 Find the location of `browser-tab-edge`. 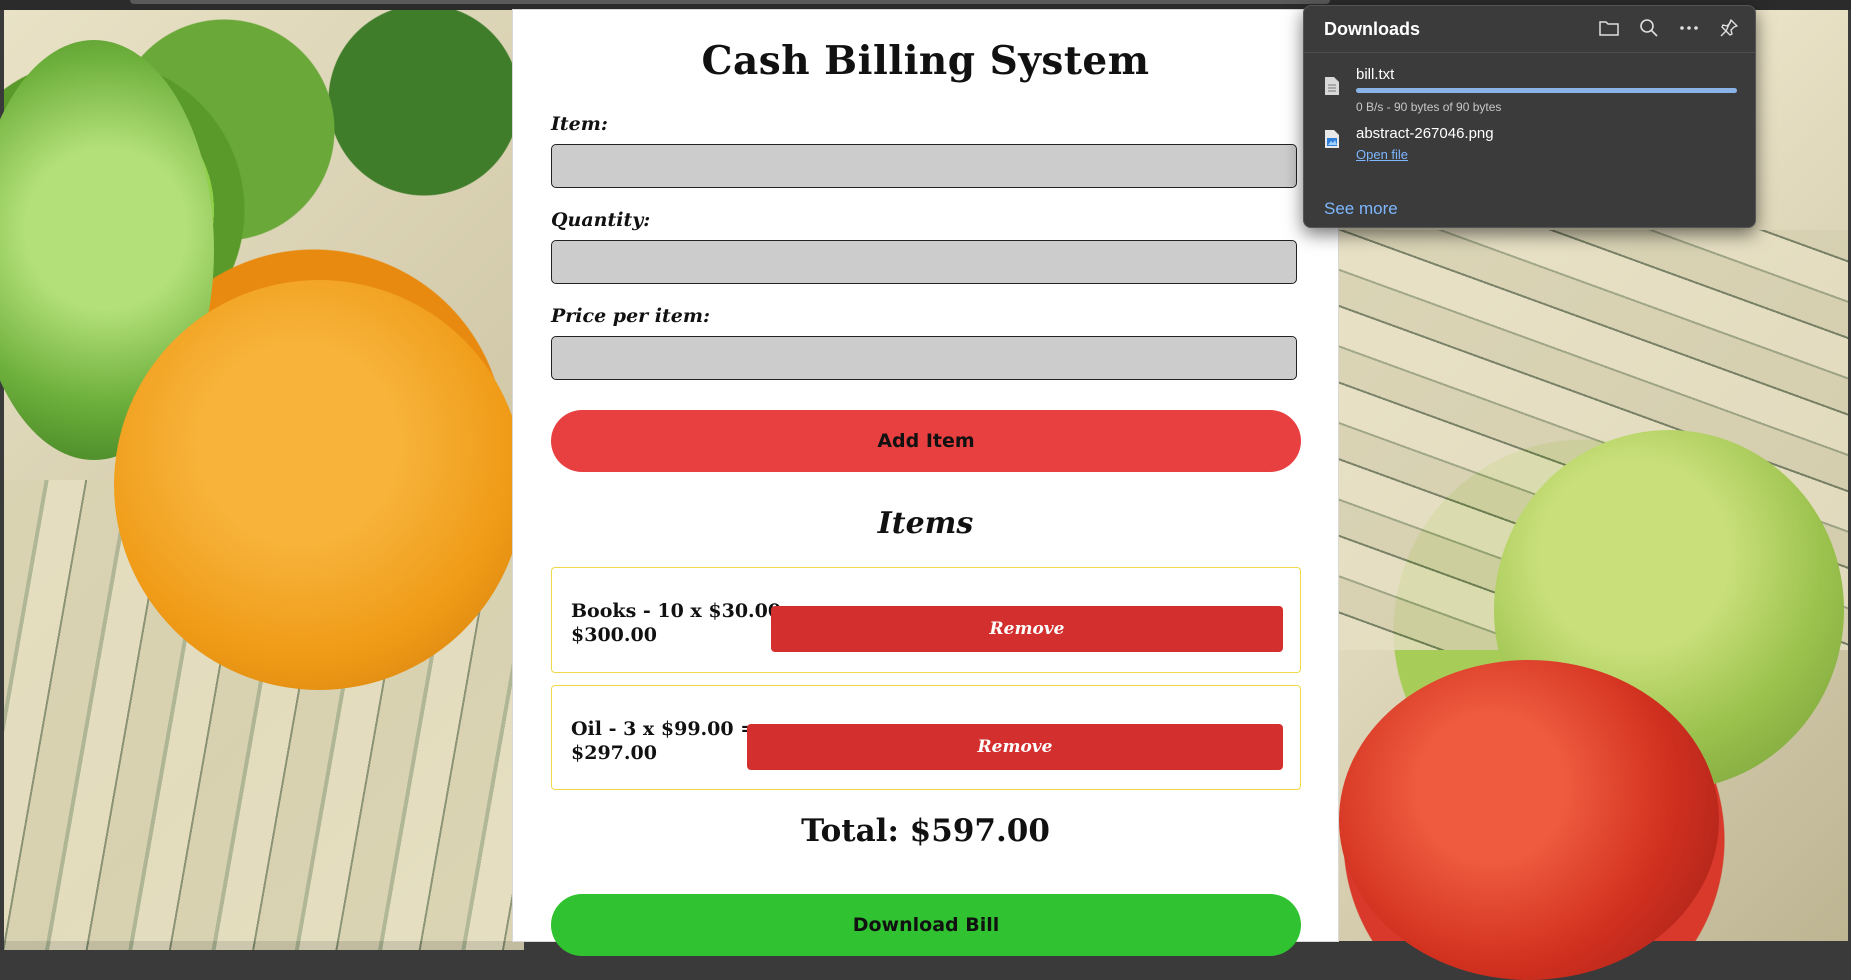

browser-tab-edge is located at coordinates (730, 2).